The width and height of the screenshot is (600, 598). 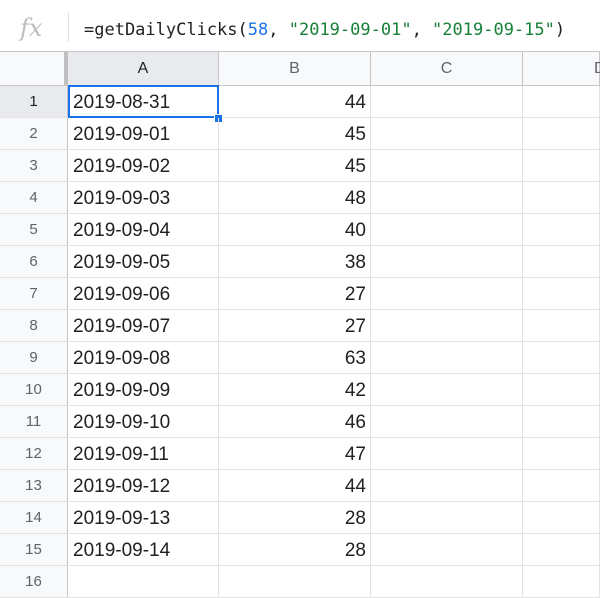 I want to click on column-header-a: A, so click(x=143, y=68).